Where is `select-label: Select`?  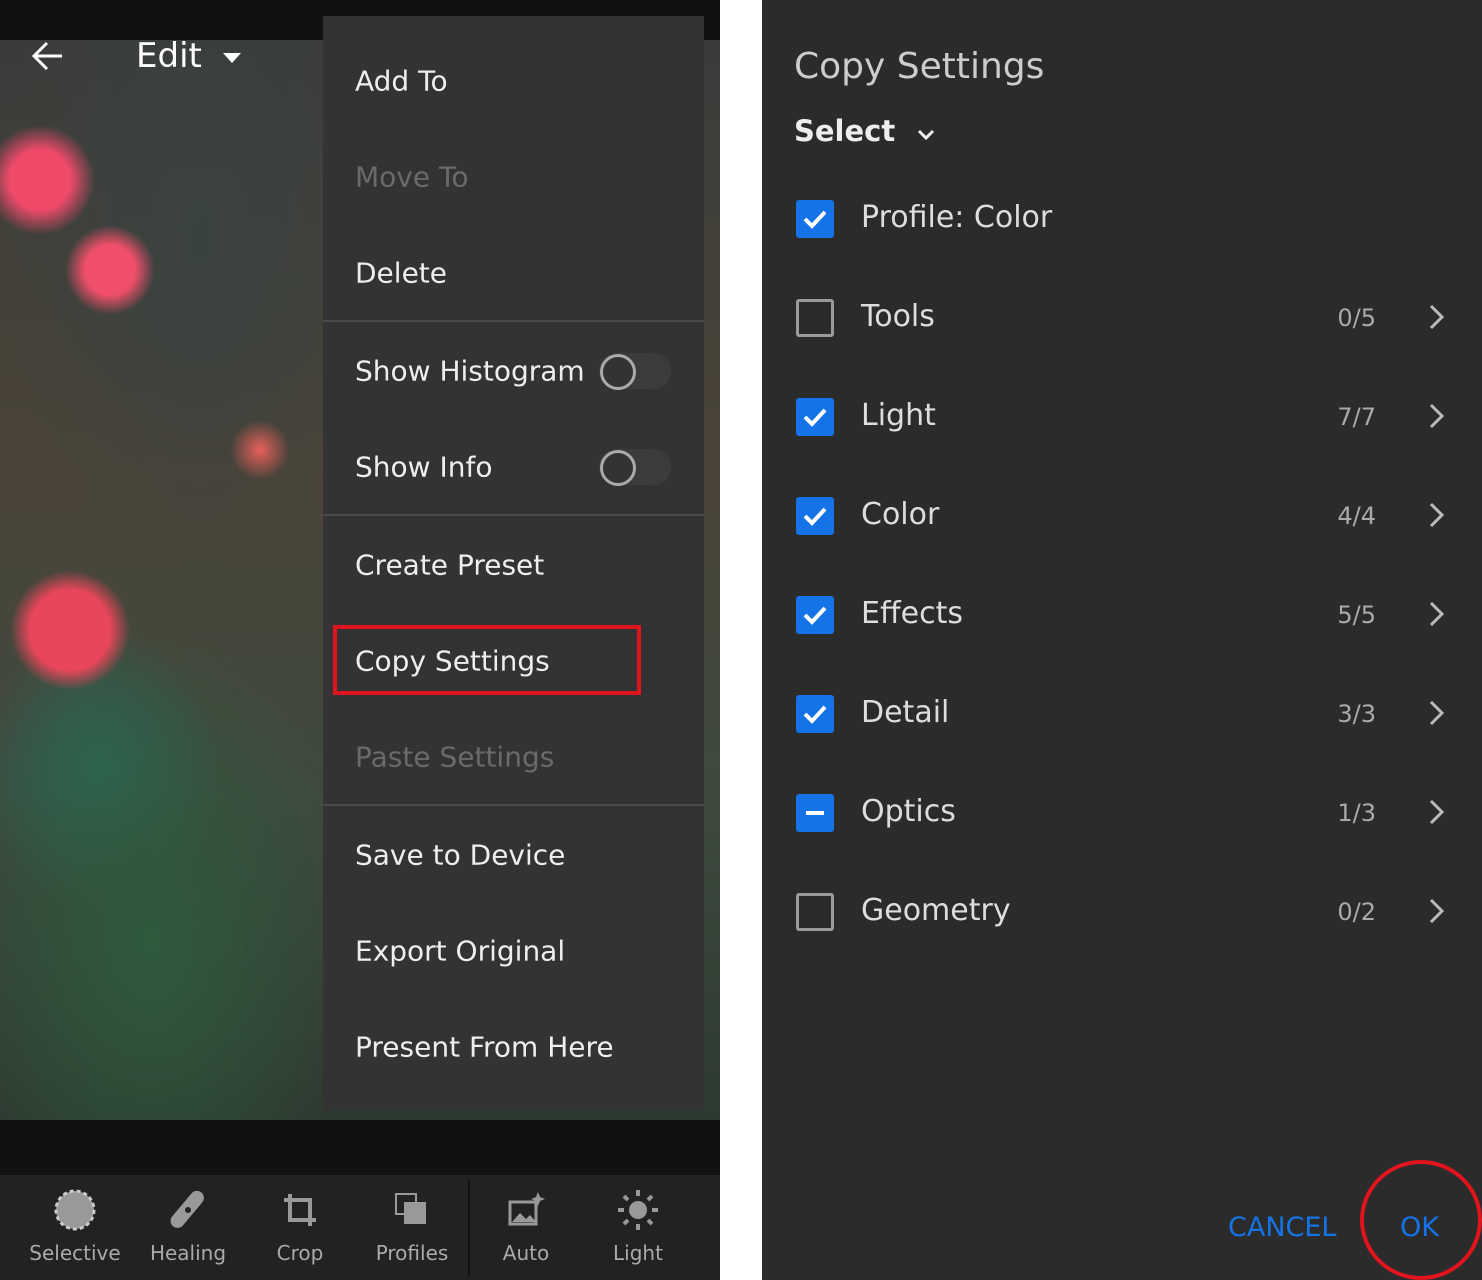
select-label: Select is located at coordinates (845, 131).